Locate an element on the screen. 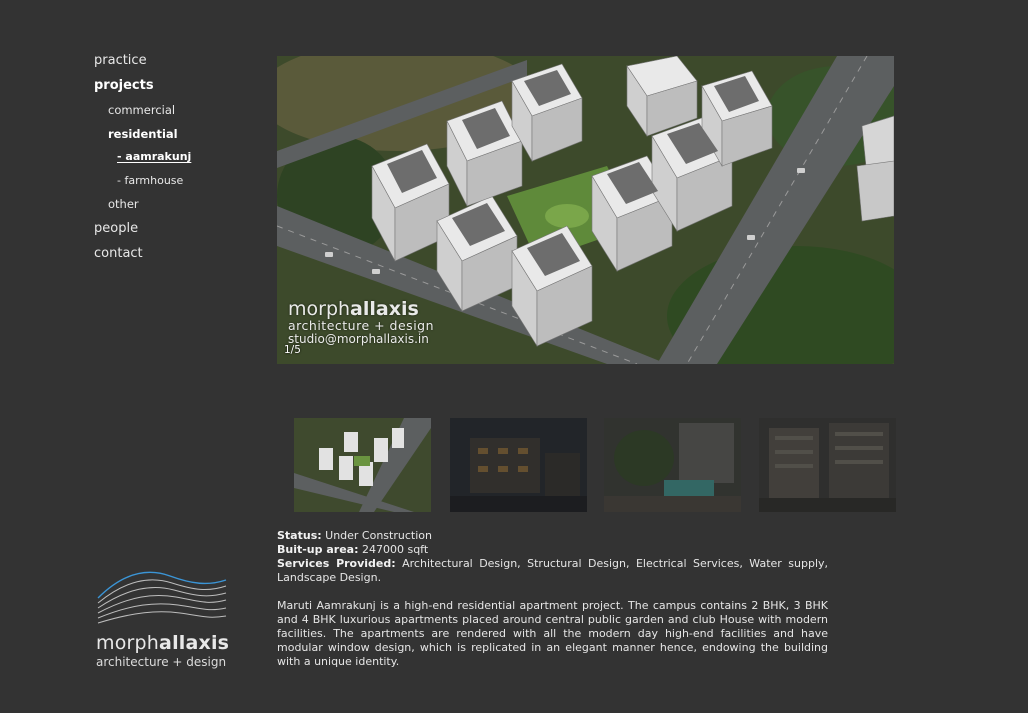  nav-commercial: commercial is located at coordinates (142, 114).